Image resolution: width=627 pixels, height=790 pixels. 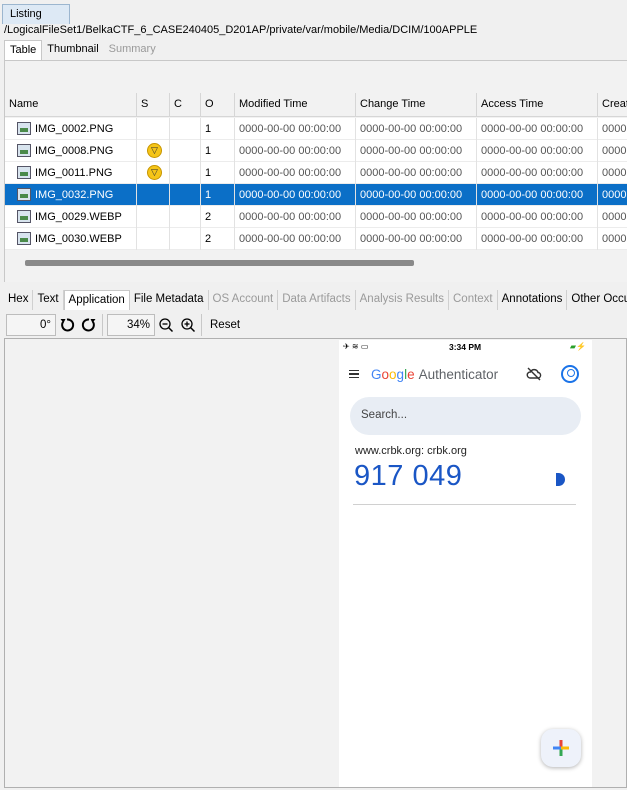 What do you see at coordinates (19, 300) in the screenshot?
I see `tab-hex: Hex` at bounding box center [19, 300].